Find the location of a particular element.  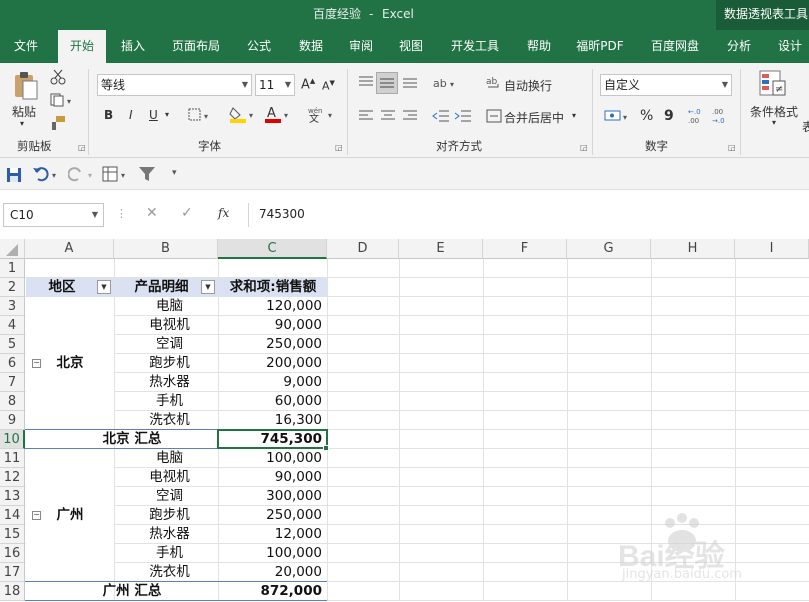

align-left-icon is located at coordinates (366, 117).